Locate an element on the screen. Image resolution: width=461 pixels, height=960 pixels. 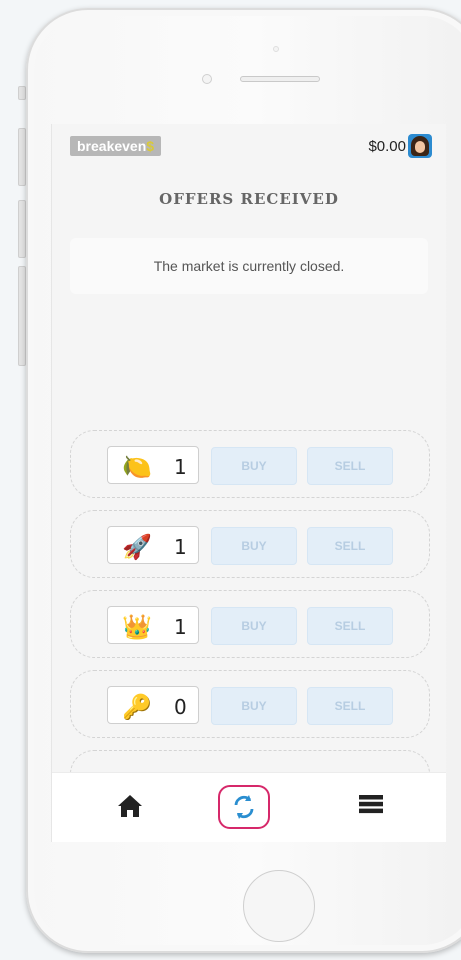
market-status-notice: The market is currently closed. is located at coordinates (249, 266).